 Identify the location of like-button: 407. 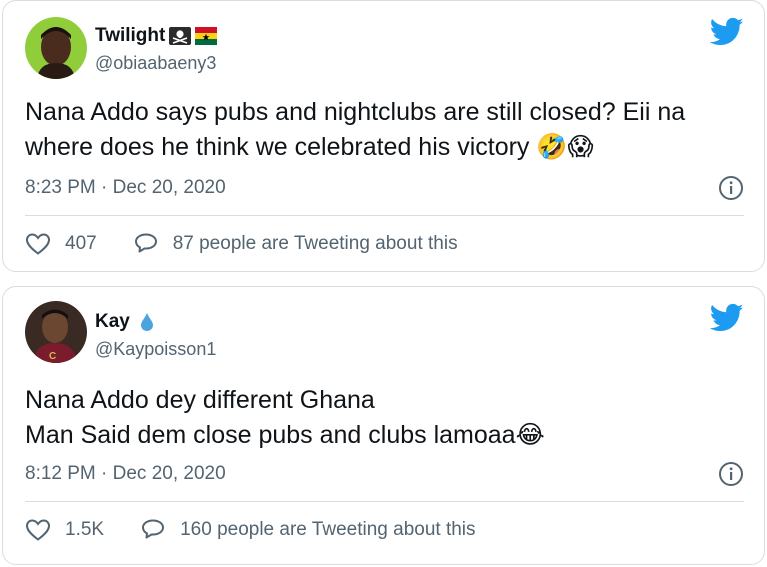
(61, 244).